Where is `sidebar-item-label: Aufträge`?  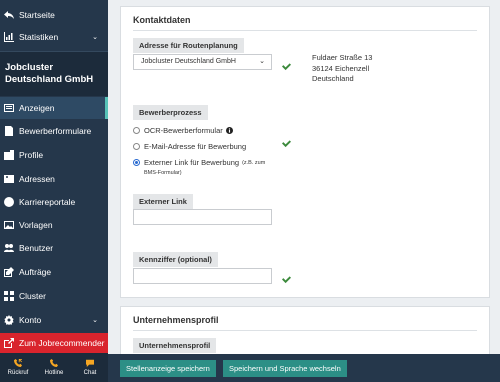
sidebar-item-label: Aufträge is located at coordinates (35, 272).